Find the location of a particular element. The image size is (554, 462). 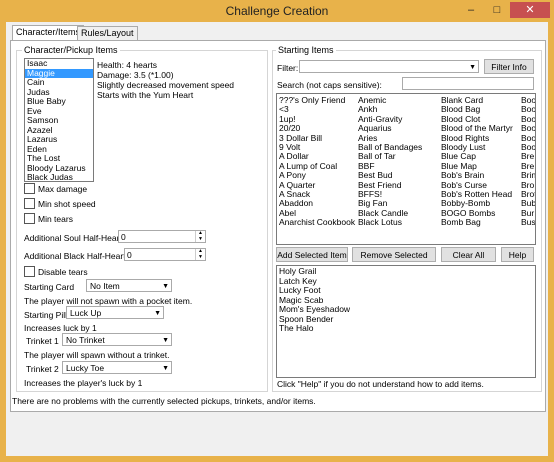

character-group-title: Character/Pickup Items is located at coordinates (71, 50).